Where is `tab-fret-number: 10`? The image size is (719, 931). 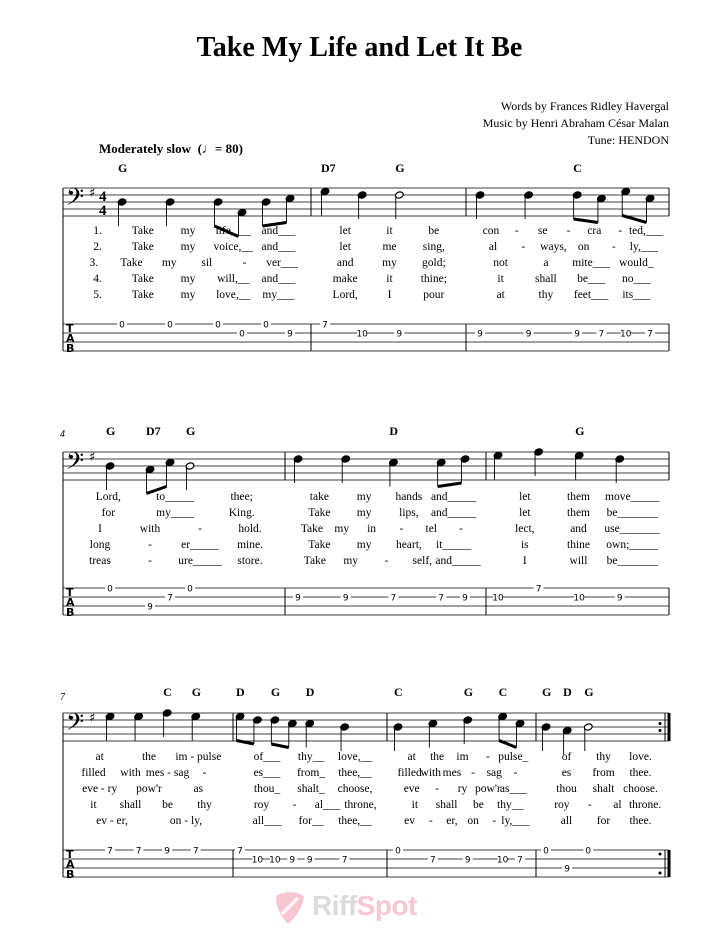 tab-fret-number: 10 is located at coordinates (498, 599).